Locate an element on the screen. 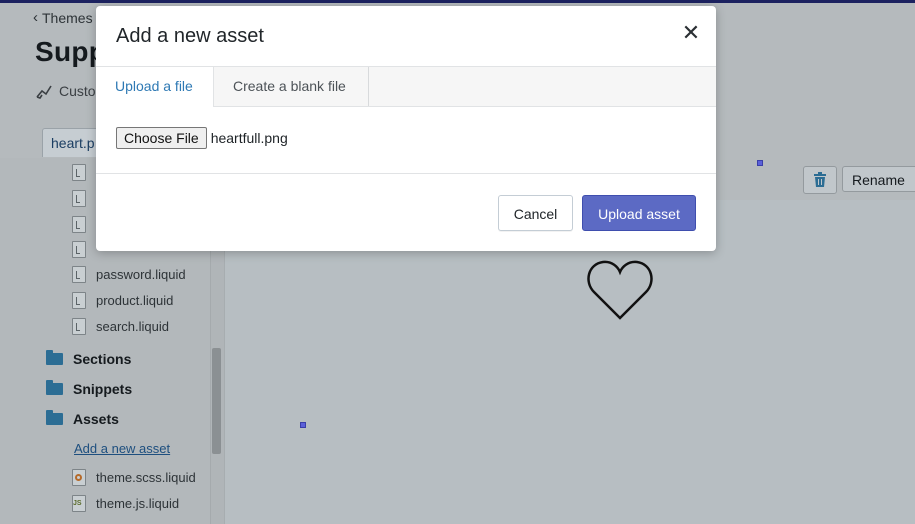  folder-assets: Assets is located at coordinates (82, 418).